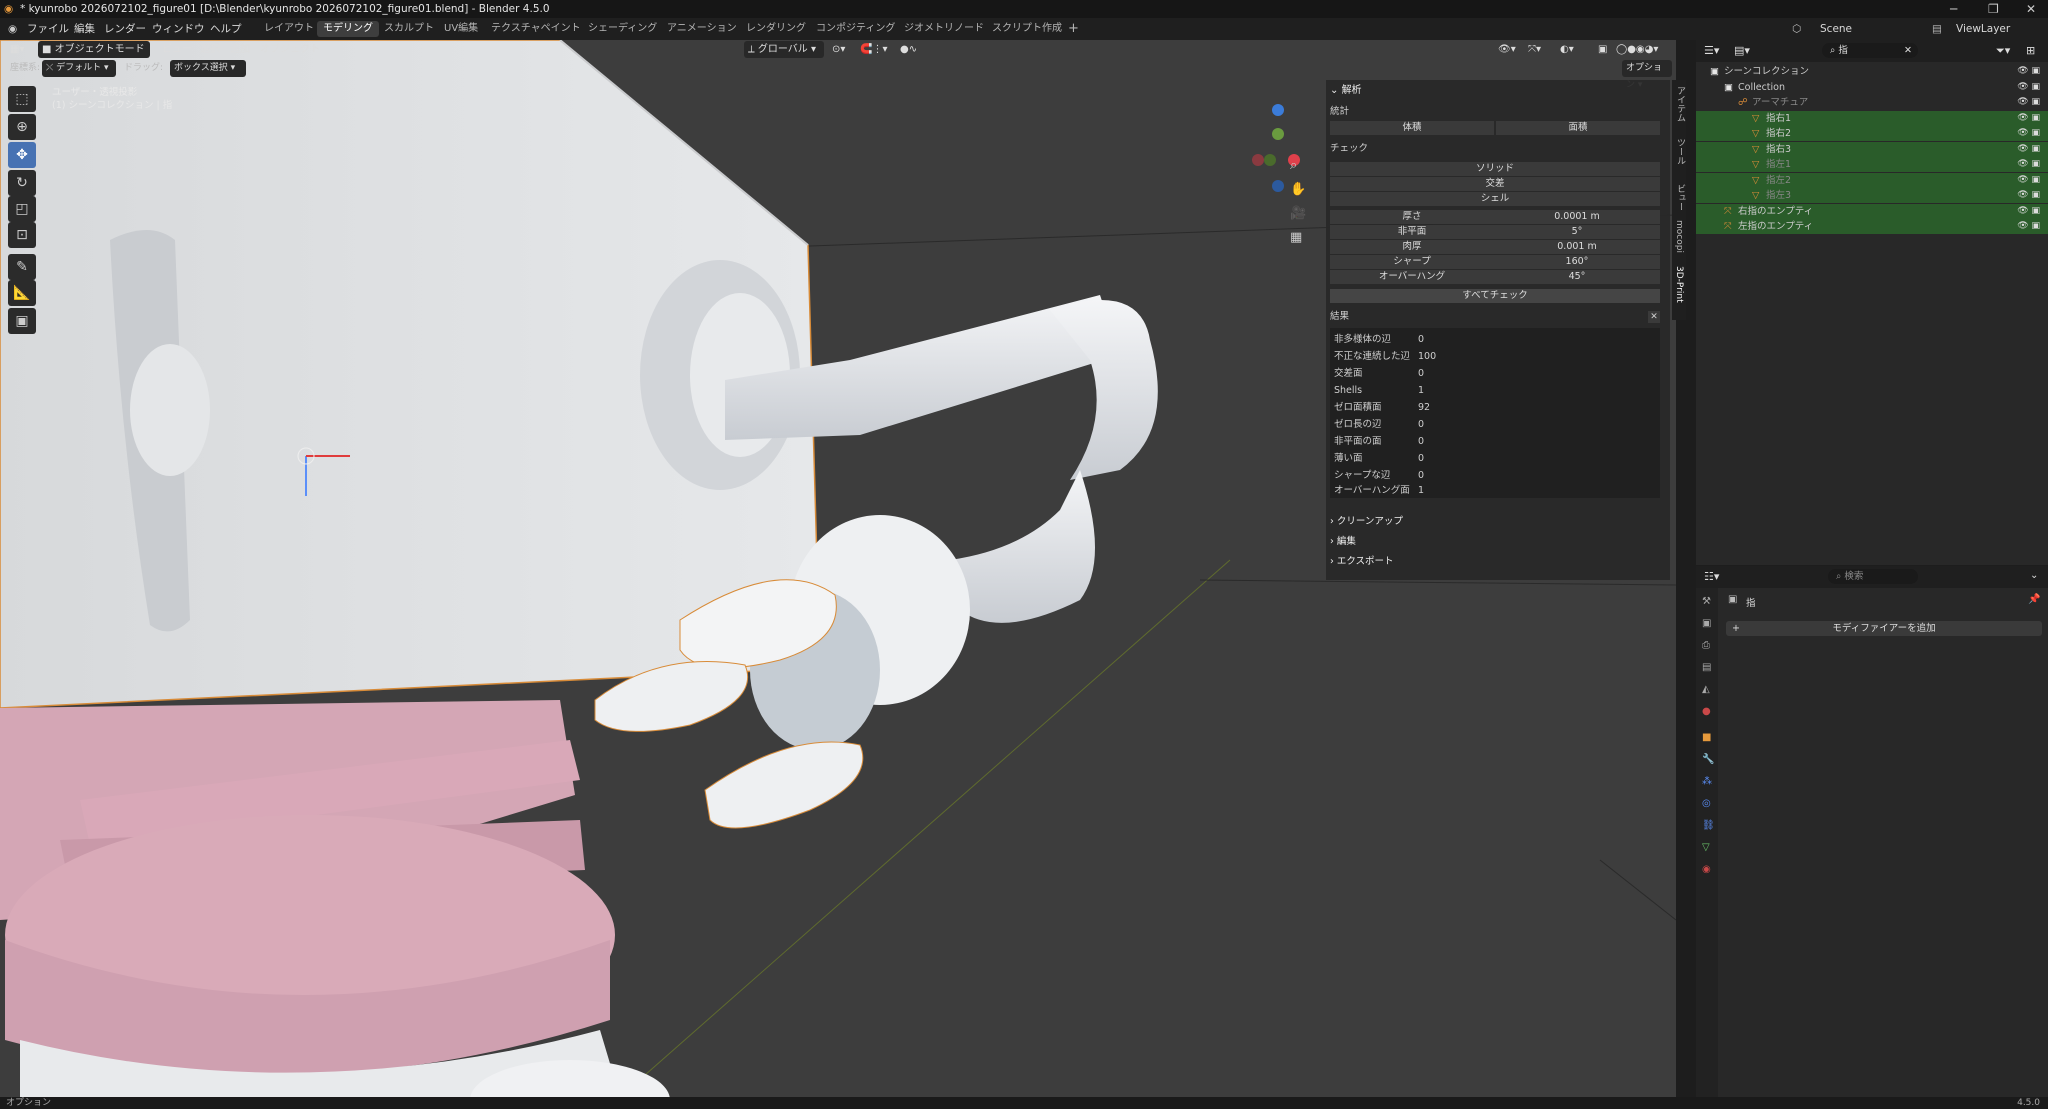 This screenshot has width=2048, height=1109. What do you see at coordinates (22, 127) in the screenshot?
I see `cursor-tool: ⊕` at bounding box center [22, 127].